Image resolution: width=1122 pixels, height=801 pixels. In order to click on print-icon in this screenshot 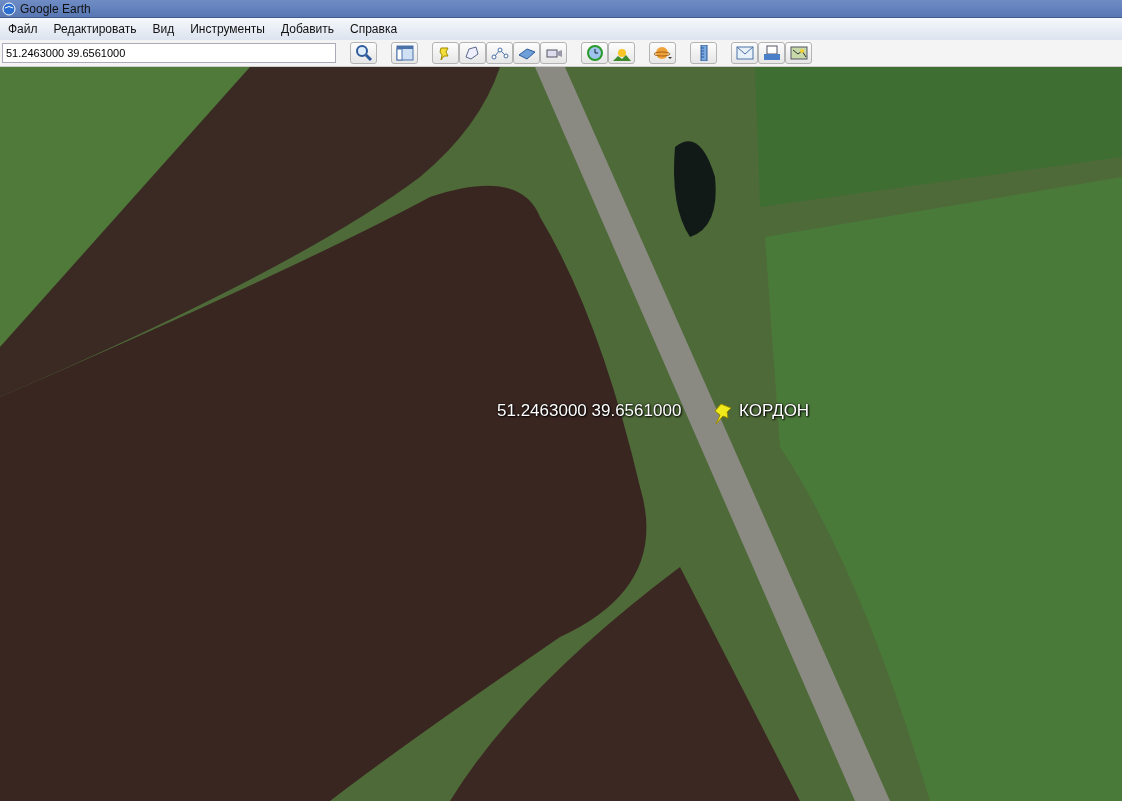, I will do `click(771, 53)`.